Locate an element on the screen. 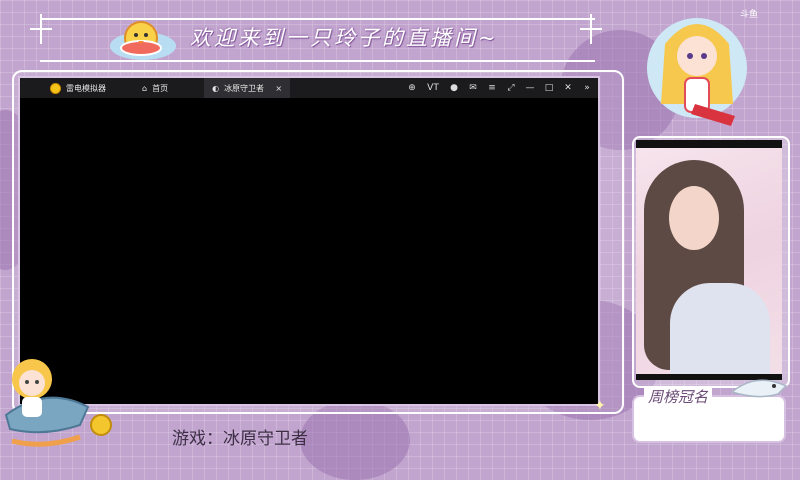 The image size is (800, 480). game-label: 游戏：冰原守卫者 is located at coordinates (240, 439).